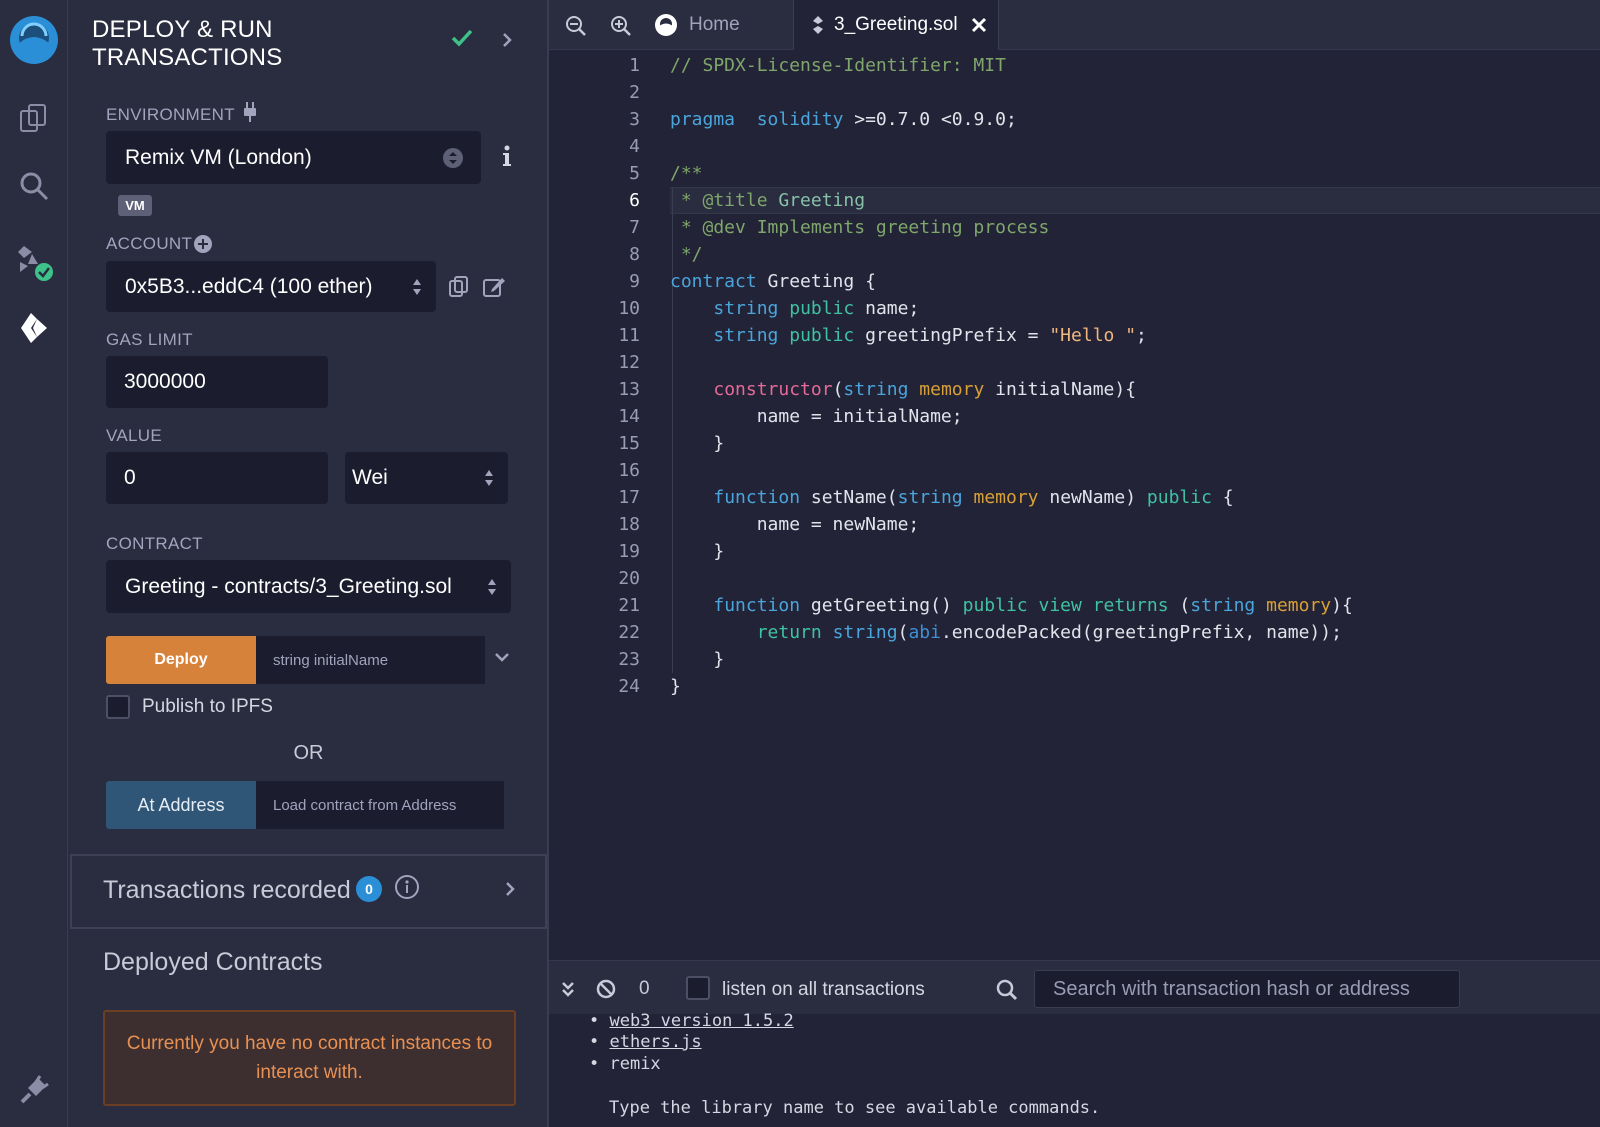 The width and height of the screenshot is (1600, 1127). I want to click on line-number: 10, so click(629, 308).